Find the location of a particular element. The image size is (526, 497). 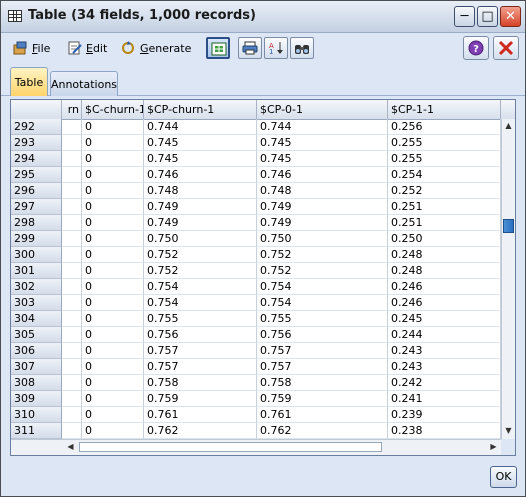

table-row: 292 0 0.744 0.744 0.256 is located at coordinates (256, 127).